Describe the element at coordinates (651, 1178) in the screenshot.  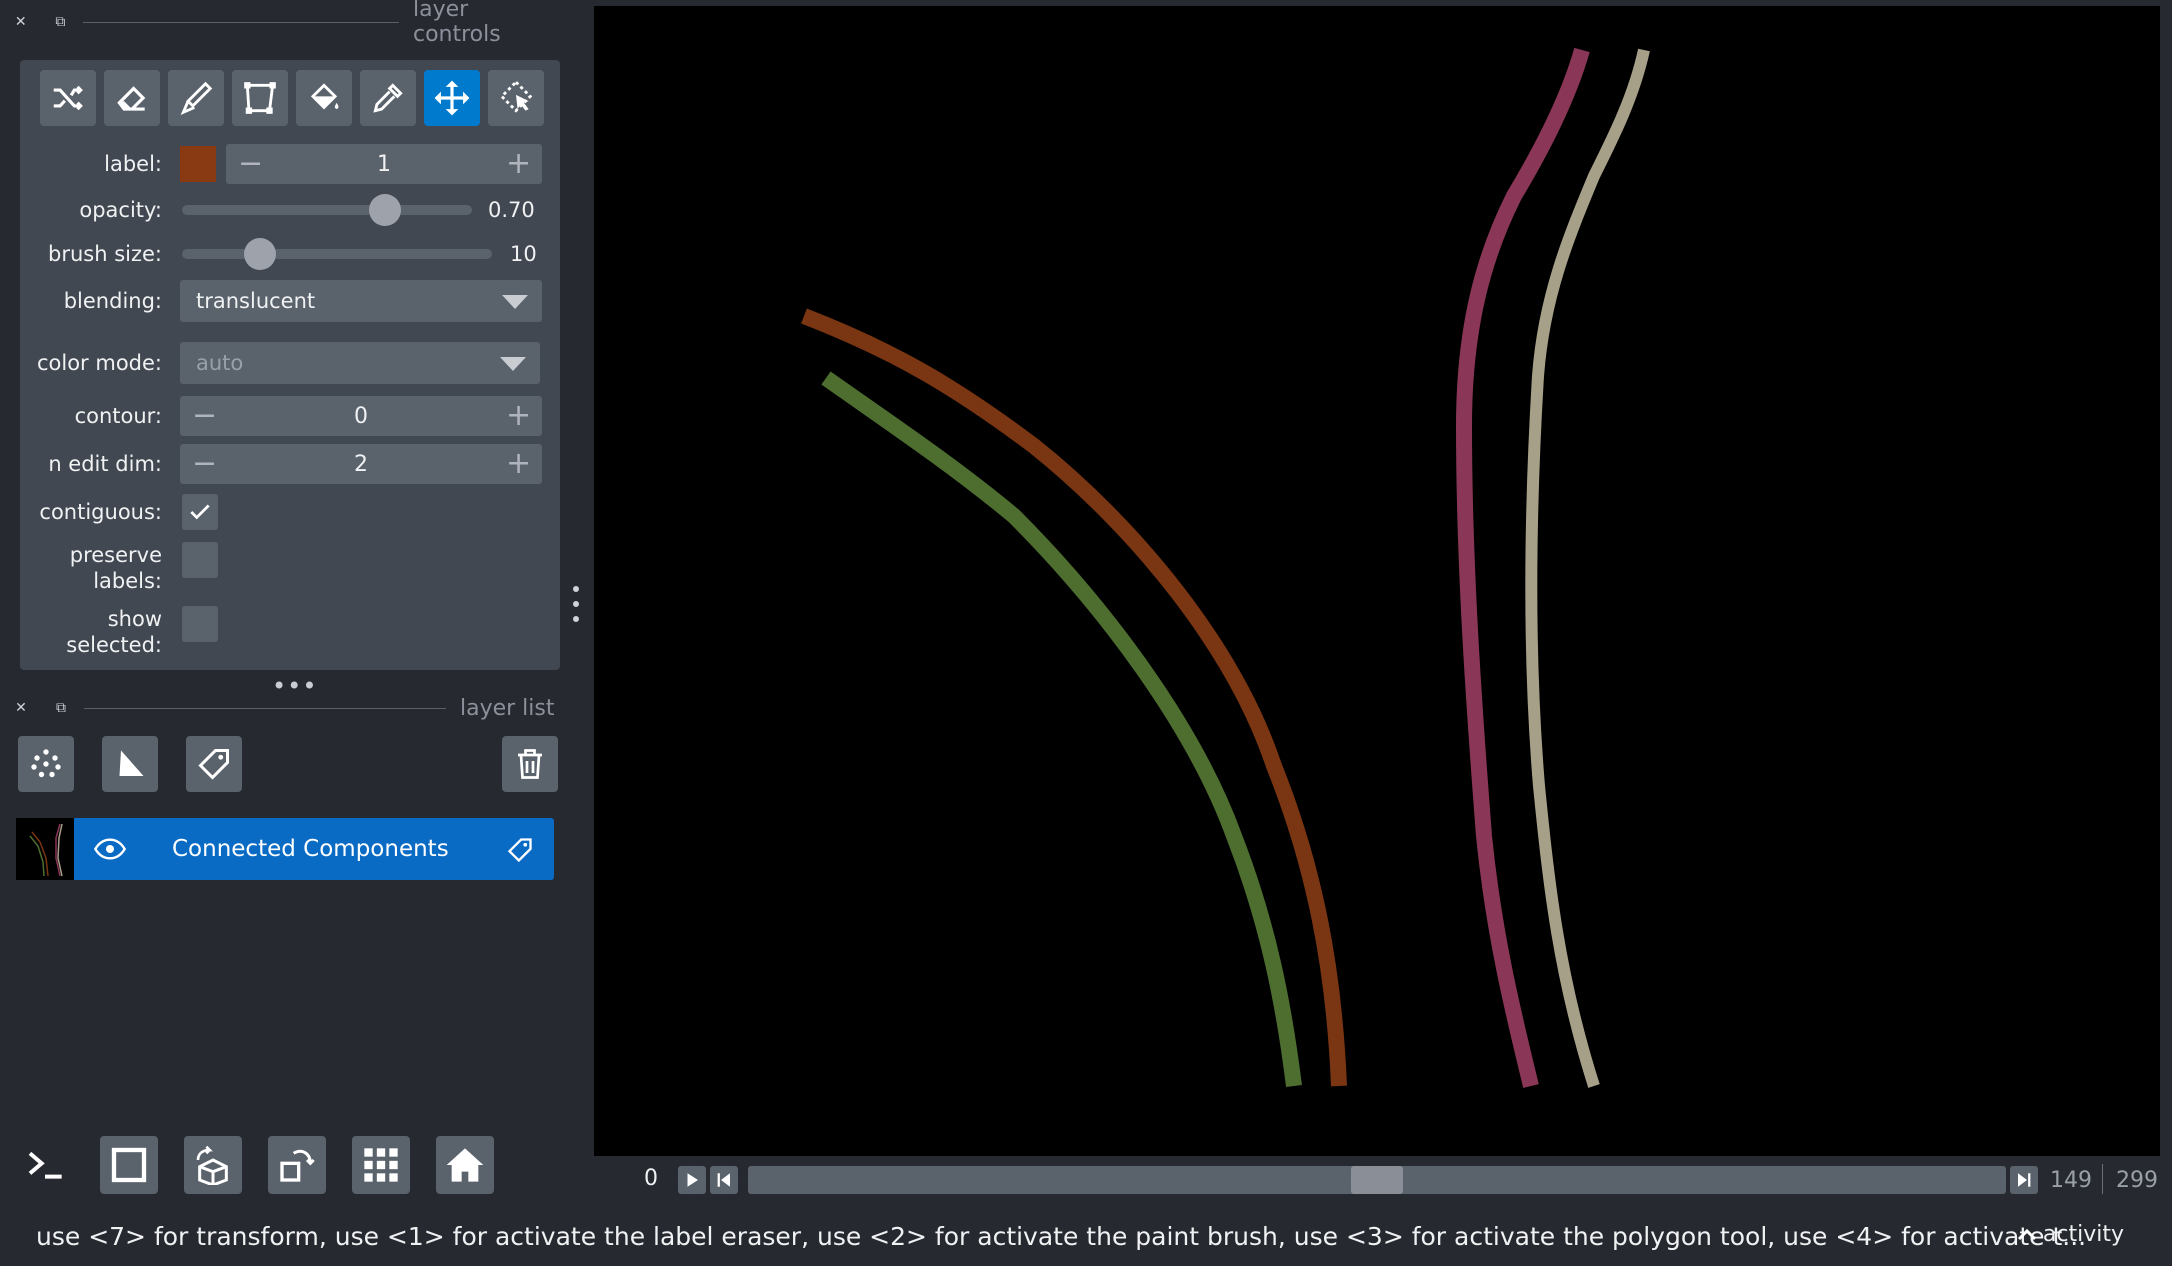
I see `dim-axis-index: 0` at that location.